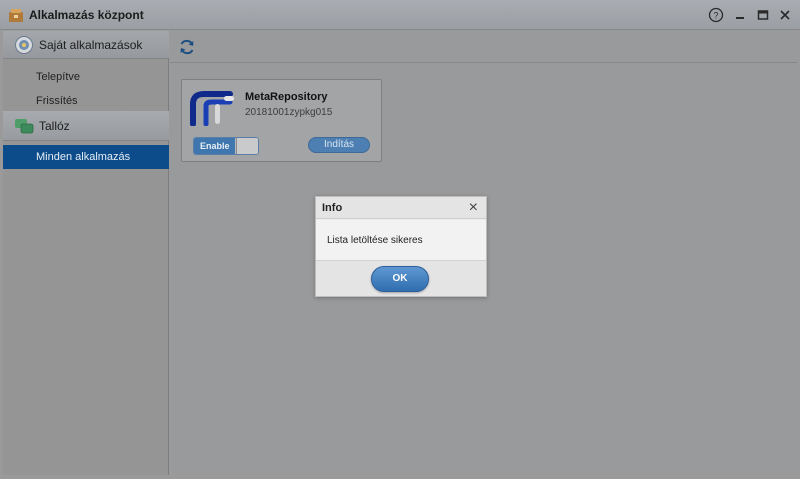 This screenshot has width=800, height=479. I want to click on sidebar-item-installed: Telepítve, so click(86, 77).